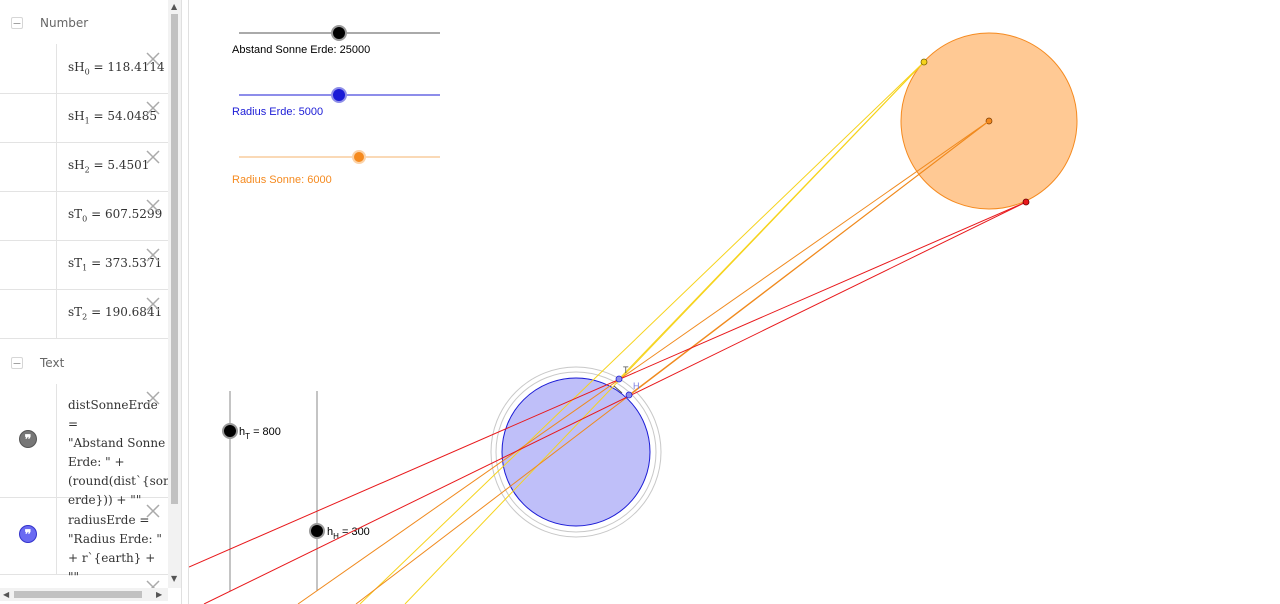 The width and height of the screenshot is (1280, 604). What do you see at coordinates (576, 452) in the screenshot?
I see `earth-circle` at bounding box center [576, 452].